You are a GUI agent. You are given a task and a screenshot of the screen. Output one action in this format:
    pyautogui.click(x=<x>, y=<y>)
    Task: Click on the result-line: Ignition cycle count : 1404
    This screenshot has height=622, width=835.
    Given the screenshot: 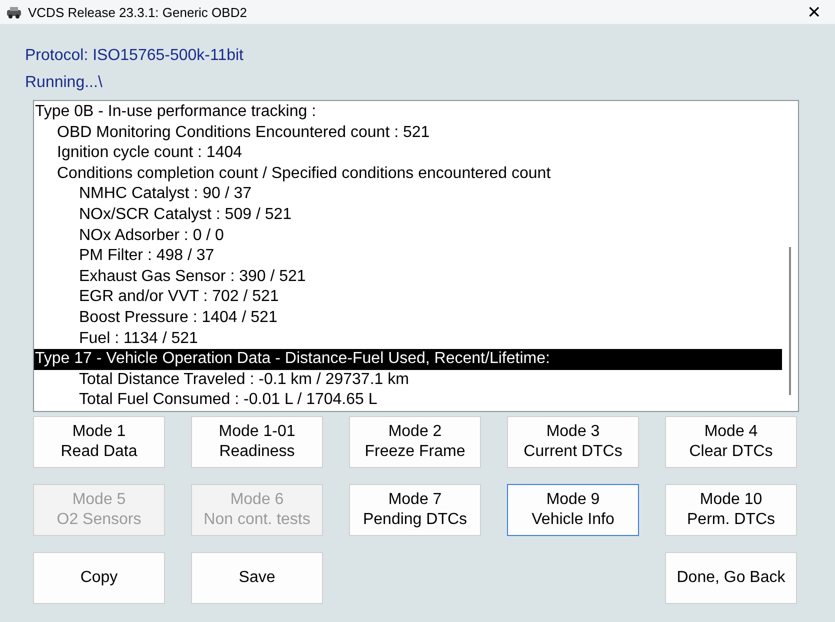 What is the action you would take?
    pyautogui.click(x=408, y=153)
    